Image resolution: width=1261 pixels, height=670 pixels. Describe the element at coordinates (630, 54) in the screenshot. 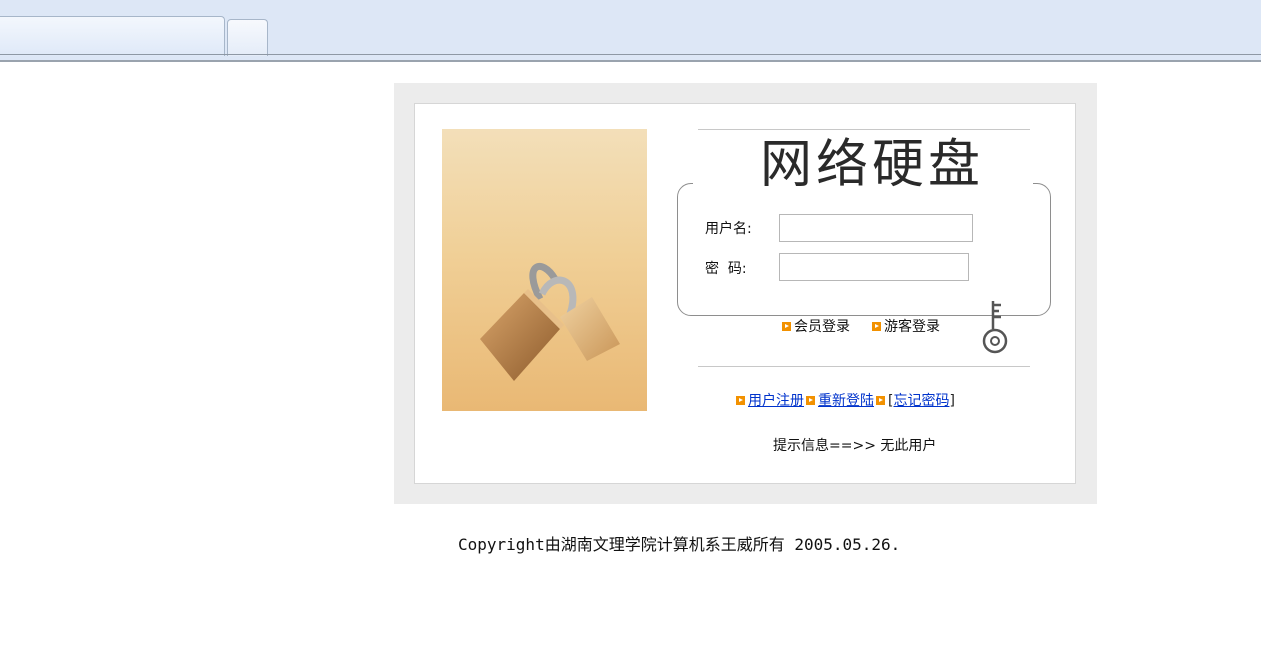

I see `tab-divider-line` at that location.